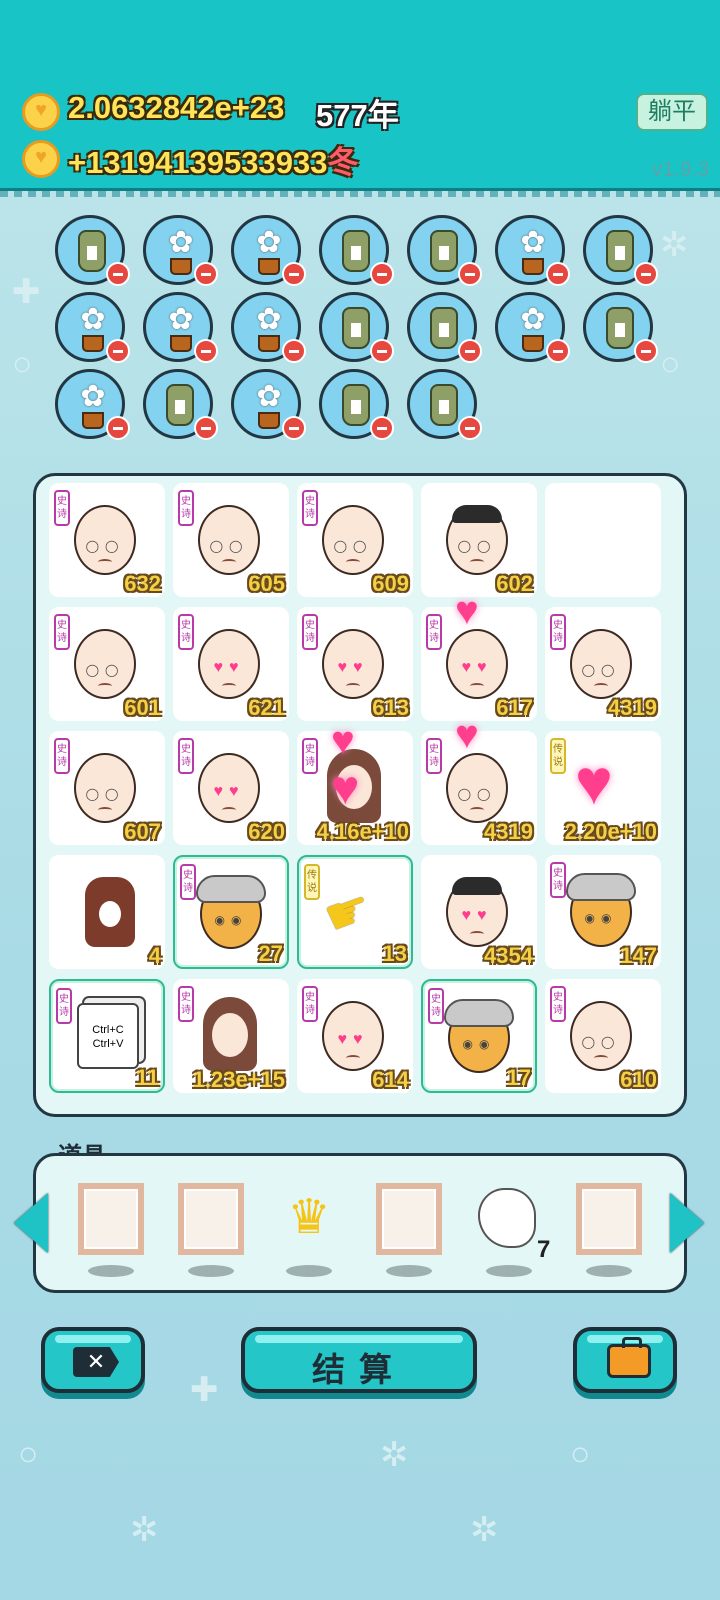 The height and width of the screenshot is (1600, 720). I want to click on board-cell: ♥ ♥ 史诗 4.16e+10, so click(355, 782).